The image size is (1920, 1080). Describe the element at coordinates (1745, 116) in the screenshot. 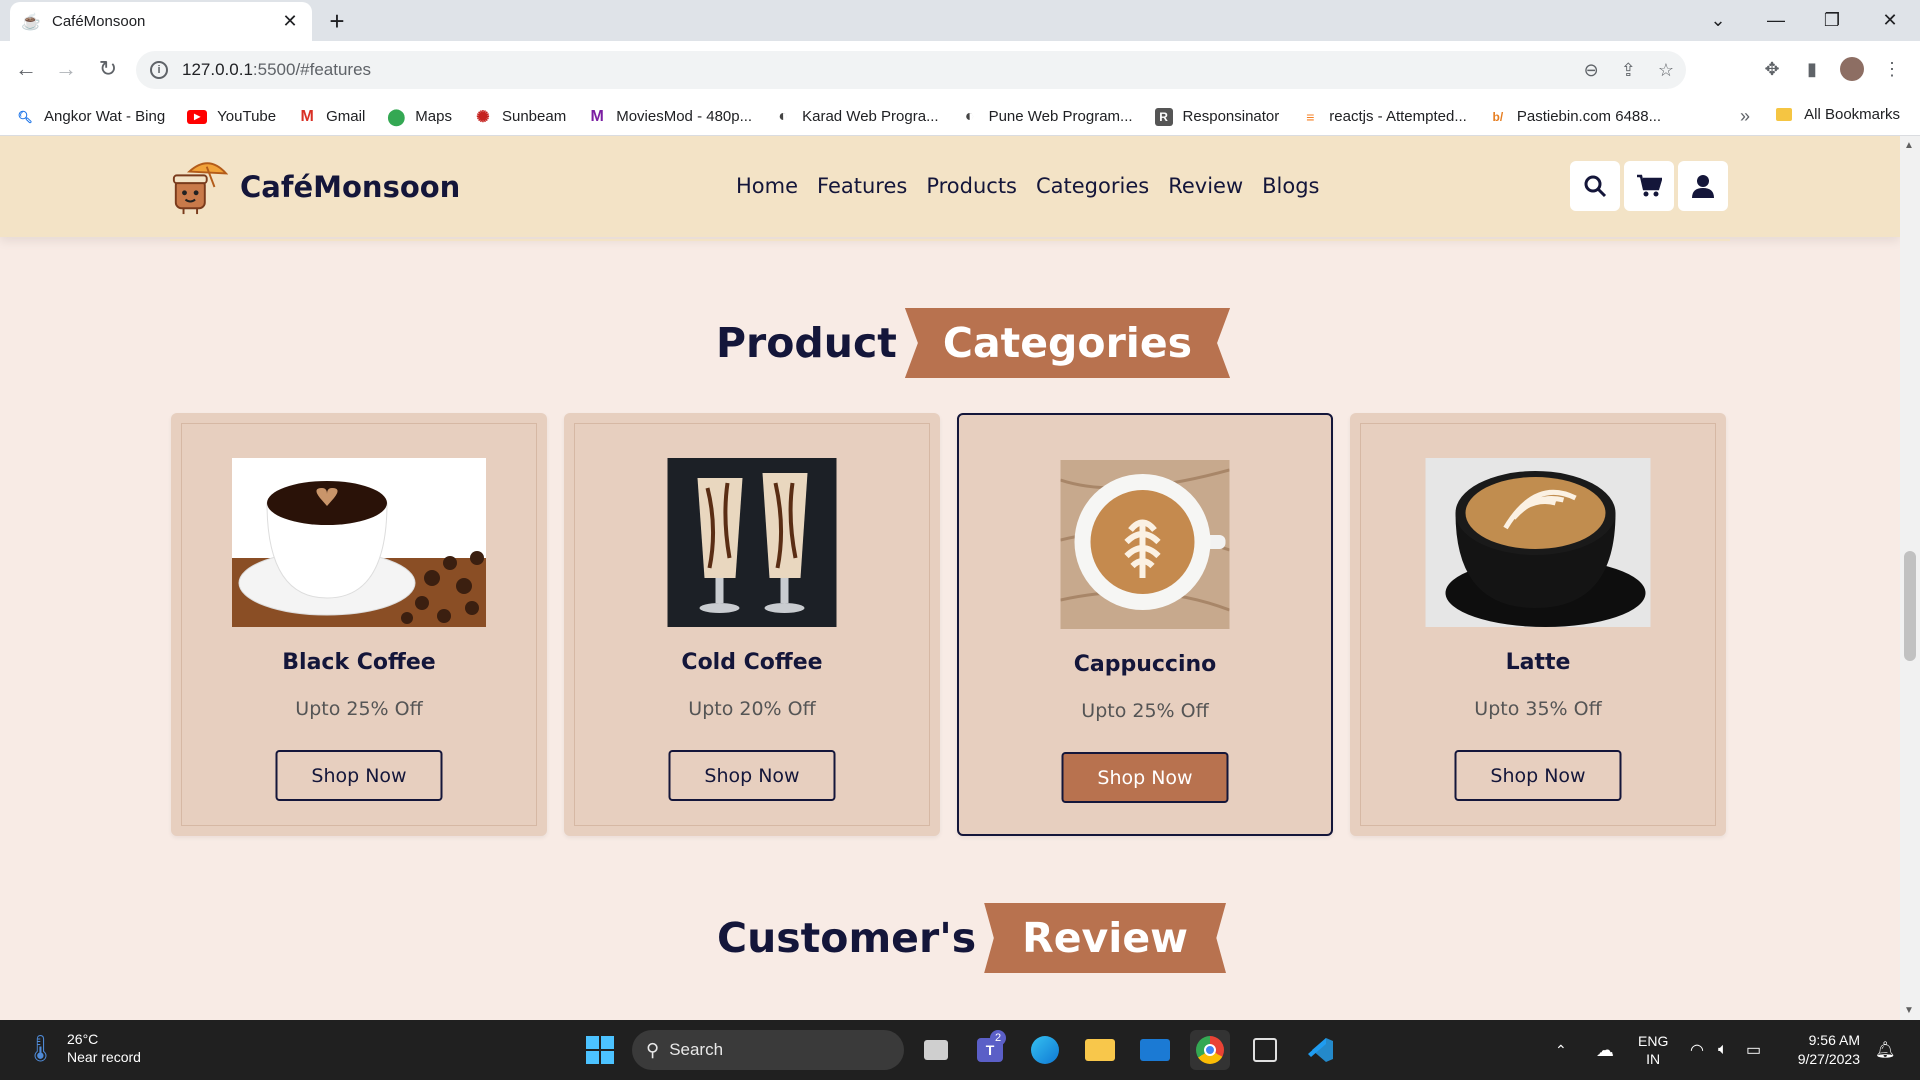

I see `bookmarks-overflow-chevron: »` at that location.